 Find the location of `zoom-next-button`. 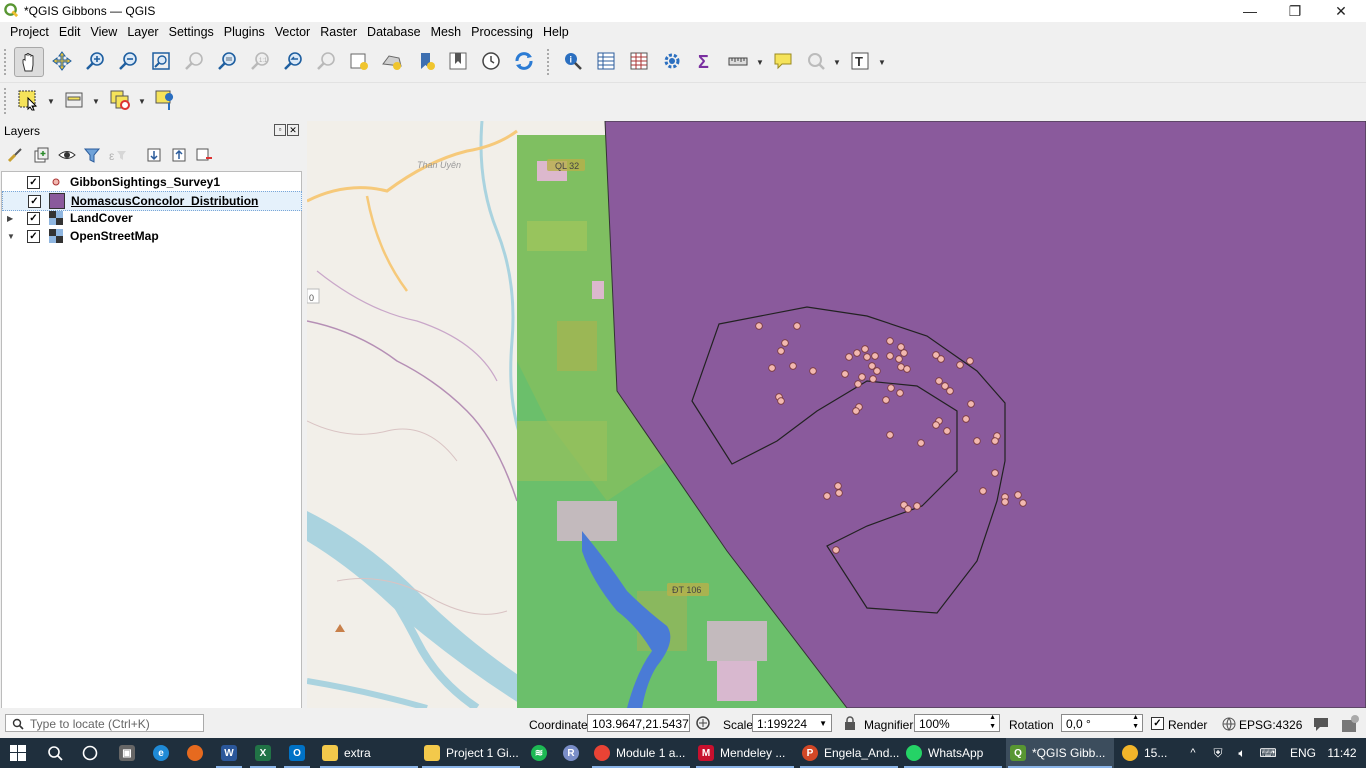

zoom-next-button is located at coordinates (326, 61).